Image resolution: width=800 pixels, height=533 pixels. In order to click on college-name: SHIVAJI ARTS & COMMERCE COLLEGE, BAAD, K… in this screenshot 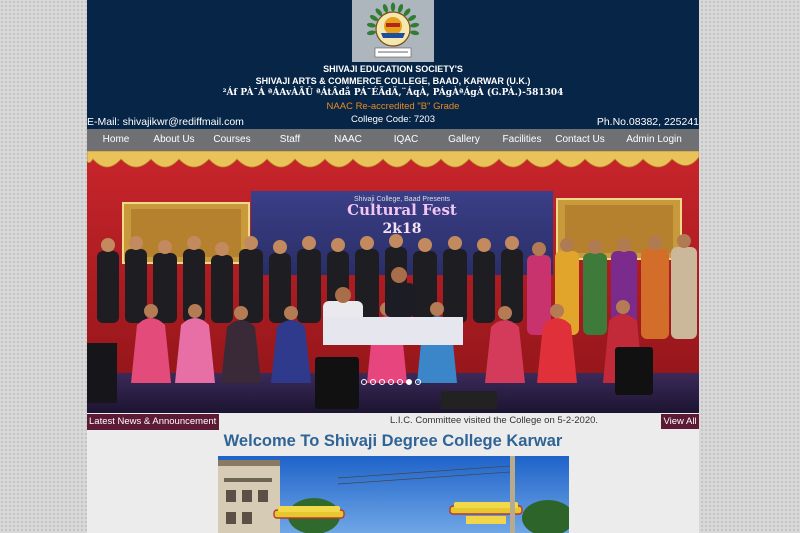, I will do `click(393, 81)`.